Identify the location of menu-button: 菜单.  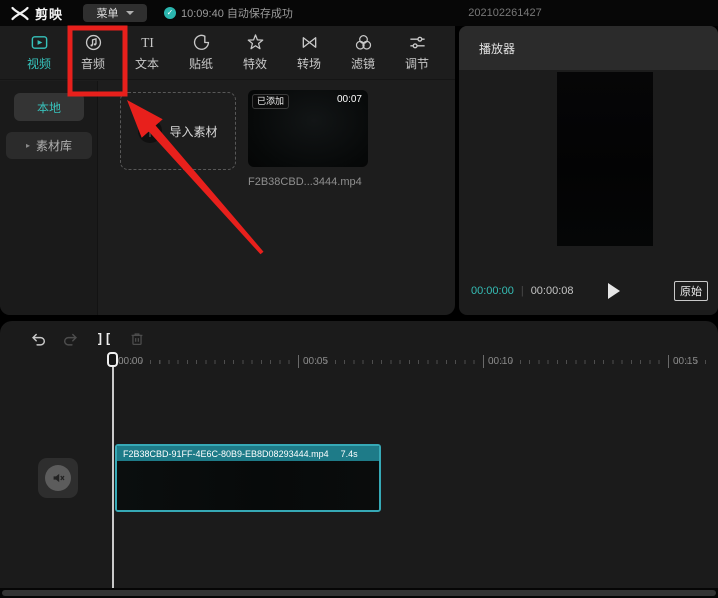
(115, 13).